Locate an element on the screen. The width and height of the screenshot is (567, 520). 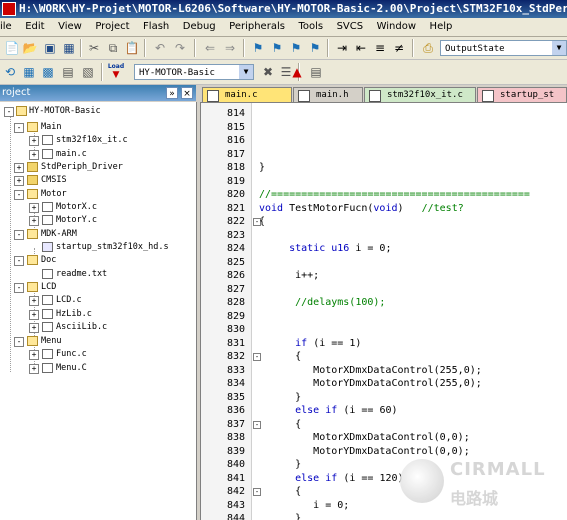
open-folder-icon: 📂 is located at coordinates (30, 48).